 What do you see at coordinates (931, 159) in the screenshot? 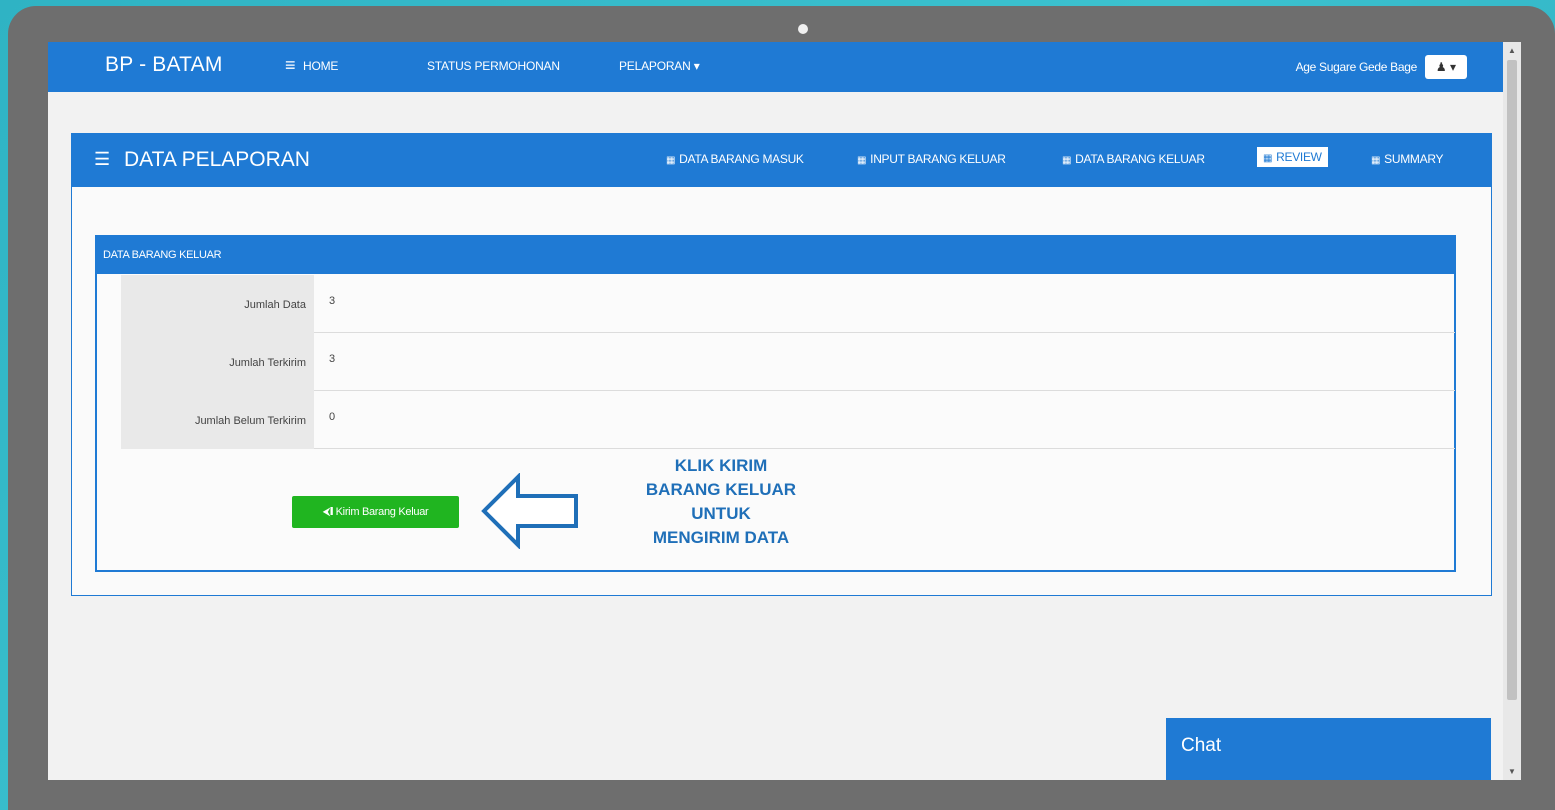
I see `tab-input-barang-keluar: ▦ INPUT BARANG KELUAR` at bounding box center [931, 159].